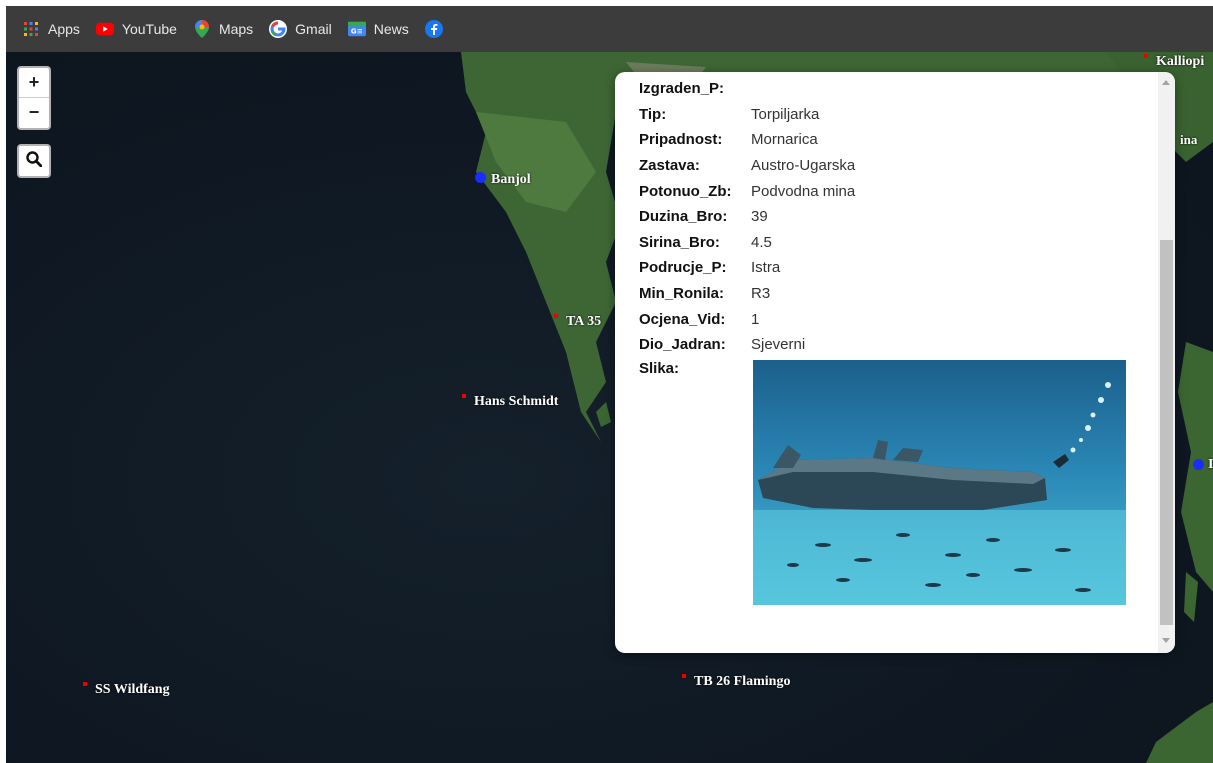 This screenshot has width=1213, height=763. I want to click on bookmark-news: G≡ News, so click(378, 29).